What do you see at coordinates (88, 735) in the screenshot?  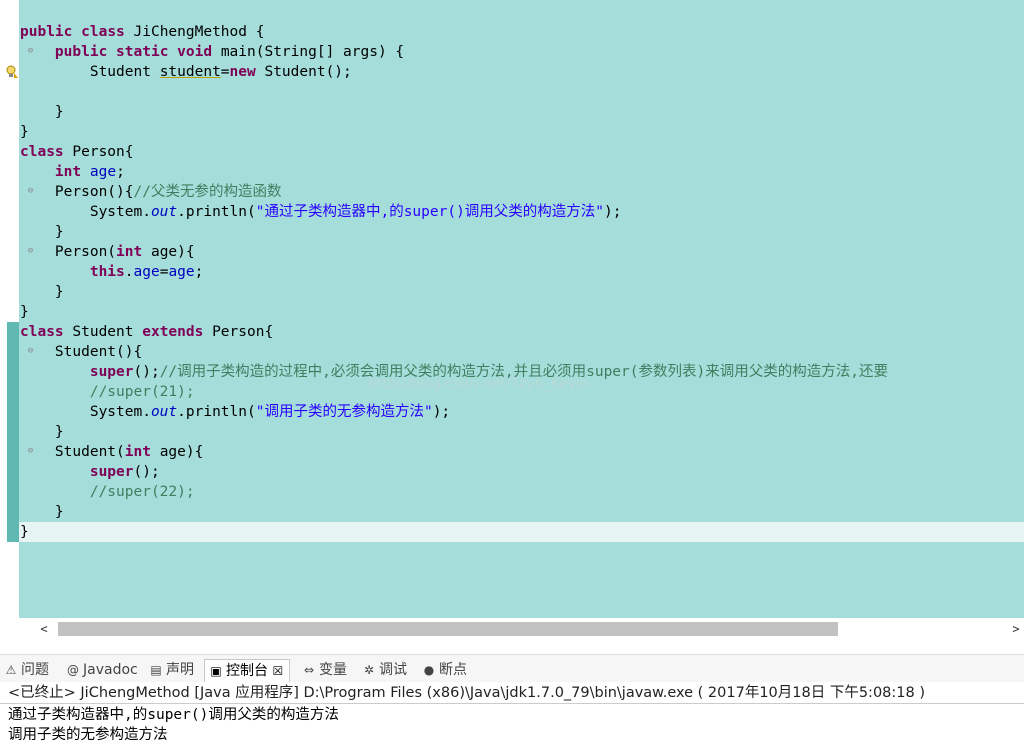 I see `console-output-line: 调用子类的无参构造方法` at bounding box center [88, 735].